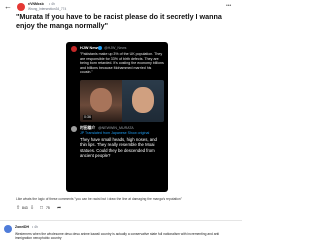 The height and width of the screenshot is (250, 320). I want to click on comment-author: ZoneiDH, so click(22, 227).